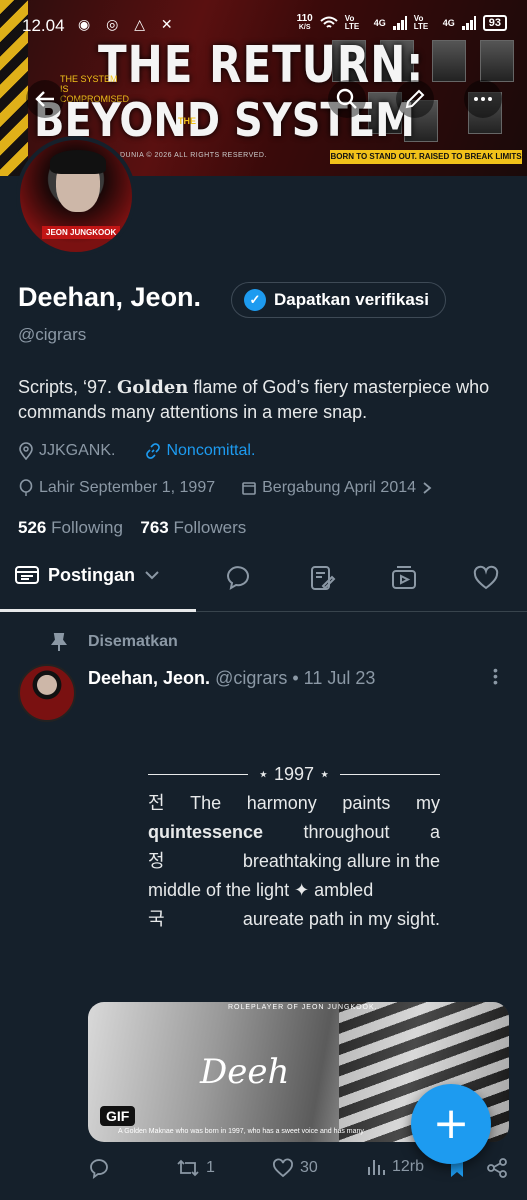 Image resolution: width=527 pixels, height=1200 pixels. What do you see at coordinates (294, 803) in the screenshot?
I see `poem-line: 전 The harmony paints my` at bounding box center [294, 803].